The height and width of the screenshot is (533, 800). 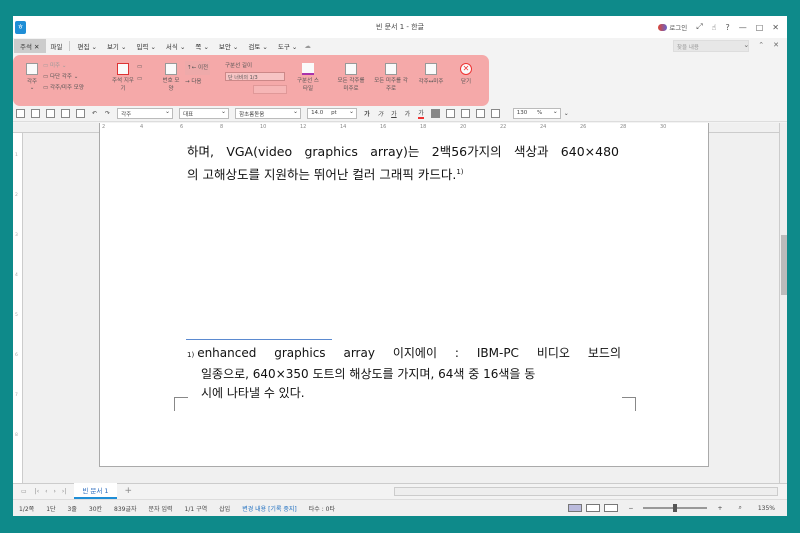 I want to click on menu-page: 쪽 ⌄, so click(x=202, y=46).